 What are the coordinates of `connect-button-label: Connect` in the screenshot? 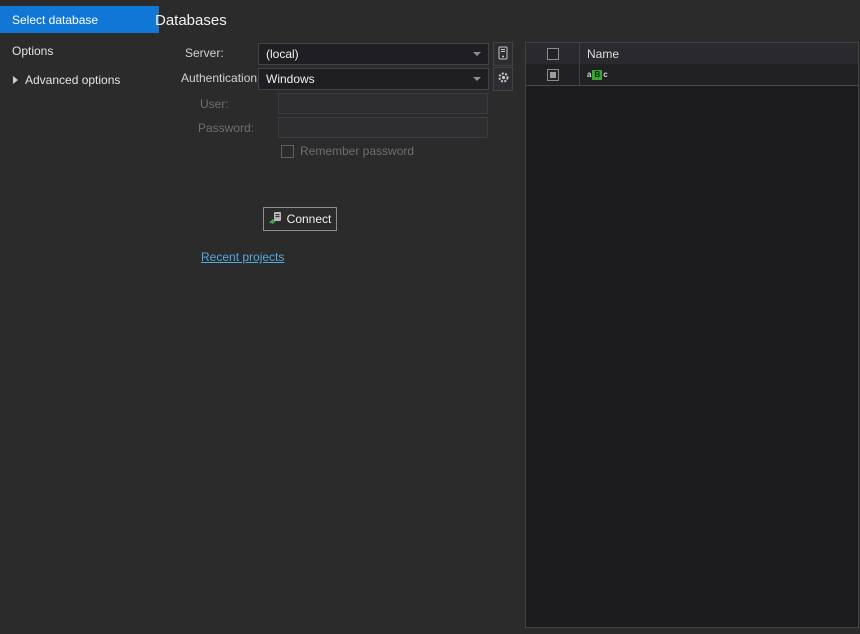 It's located at (309, 219).